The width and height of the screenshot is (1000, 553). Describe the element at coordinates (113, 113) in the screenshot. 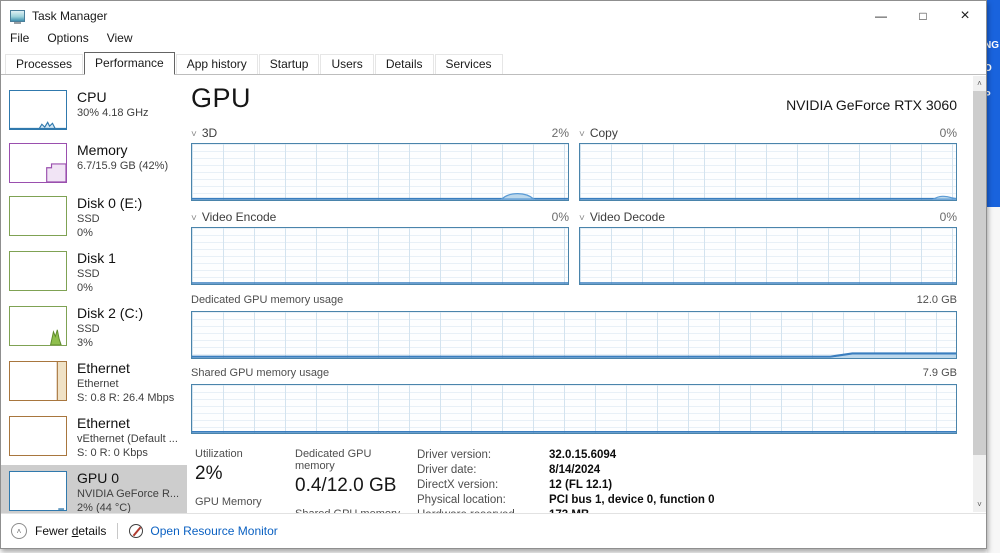

I see `sidebar-item-detail: 30% 4.18 GHz` at that location.